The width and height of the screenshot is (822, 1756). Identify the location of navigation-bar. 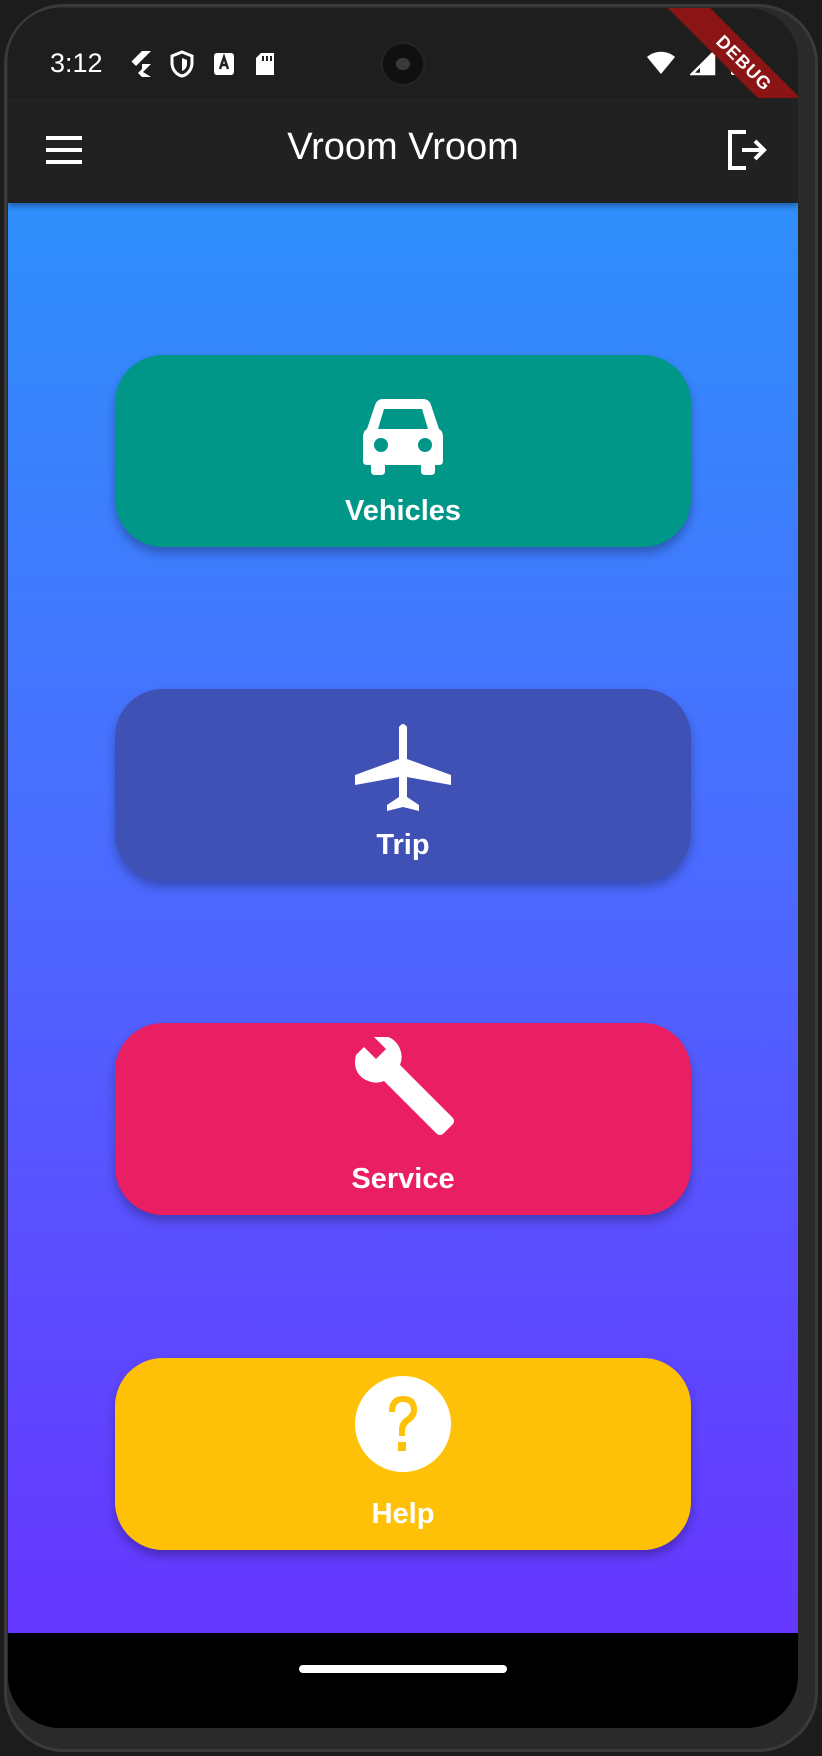
(403, 1680).